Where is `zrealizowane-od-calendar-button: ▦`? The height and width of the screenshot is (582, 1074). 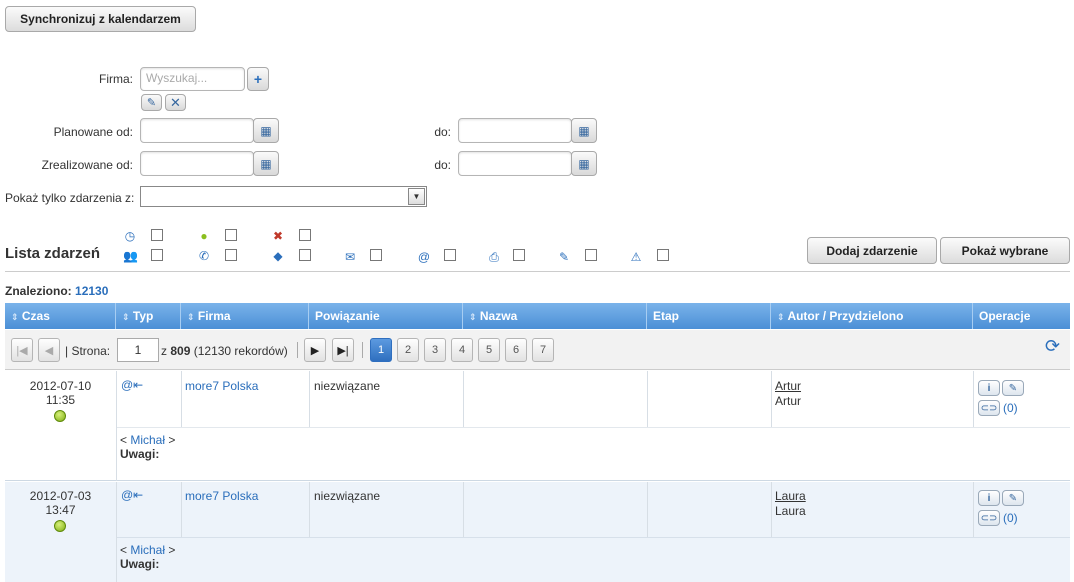 zrealizowane-od-calendar-button: ▦ is located at coordinates (266, 163).